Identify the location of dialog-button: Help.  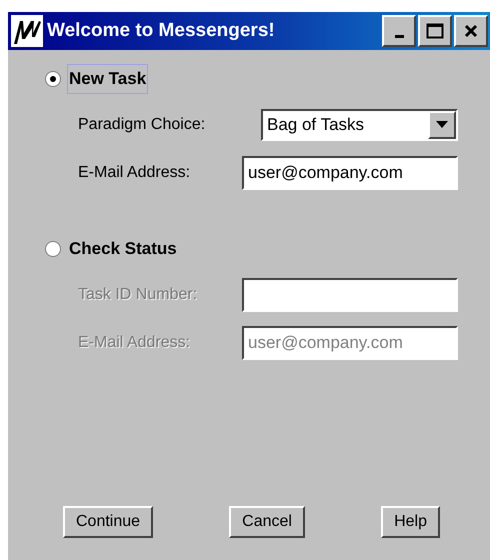
(410, 522).